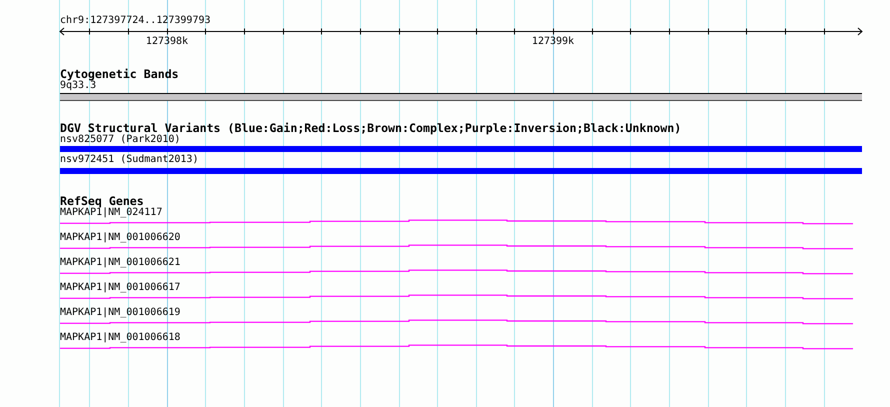 This screenshot has width=890, height=407. Describe the element at coordinates (553, 42) in the screenshot. I see `tick-label: 127399k` at that location.